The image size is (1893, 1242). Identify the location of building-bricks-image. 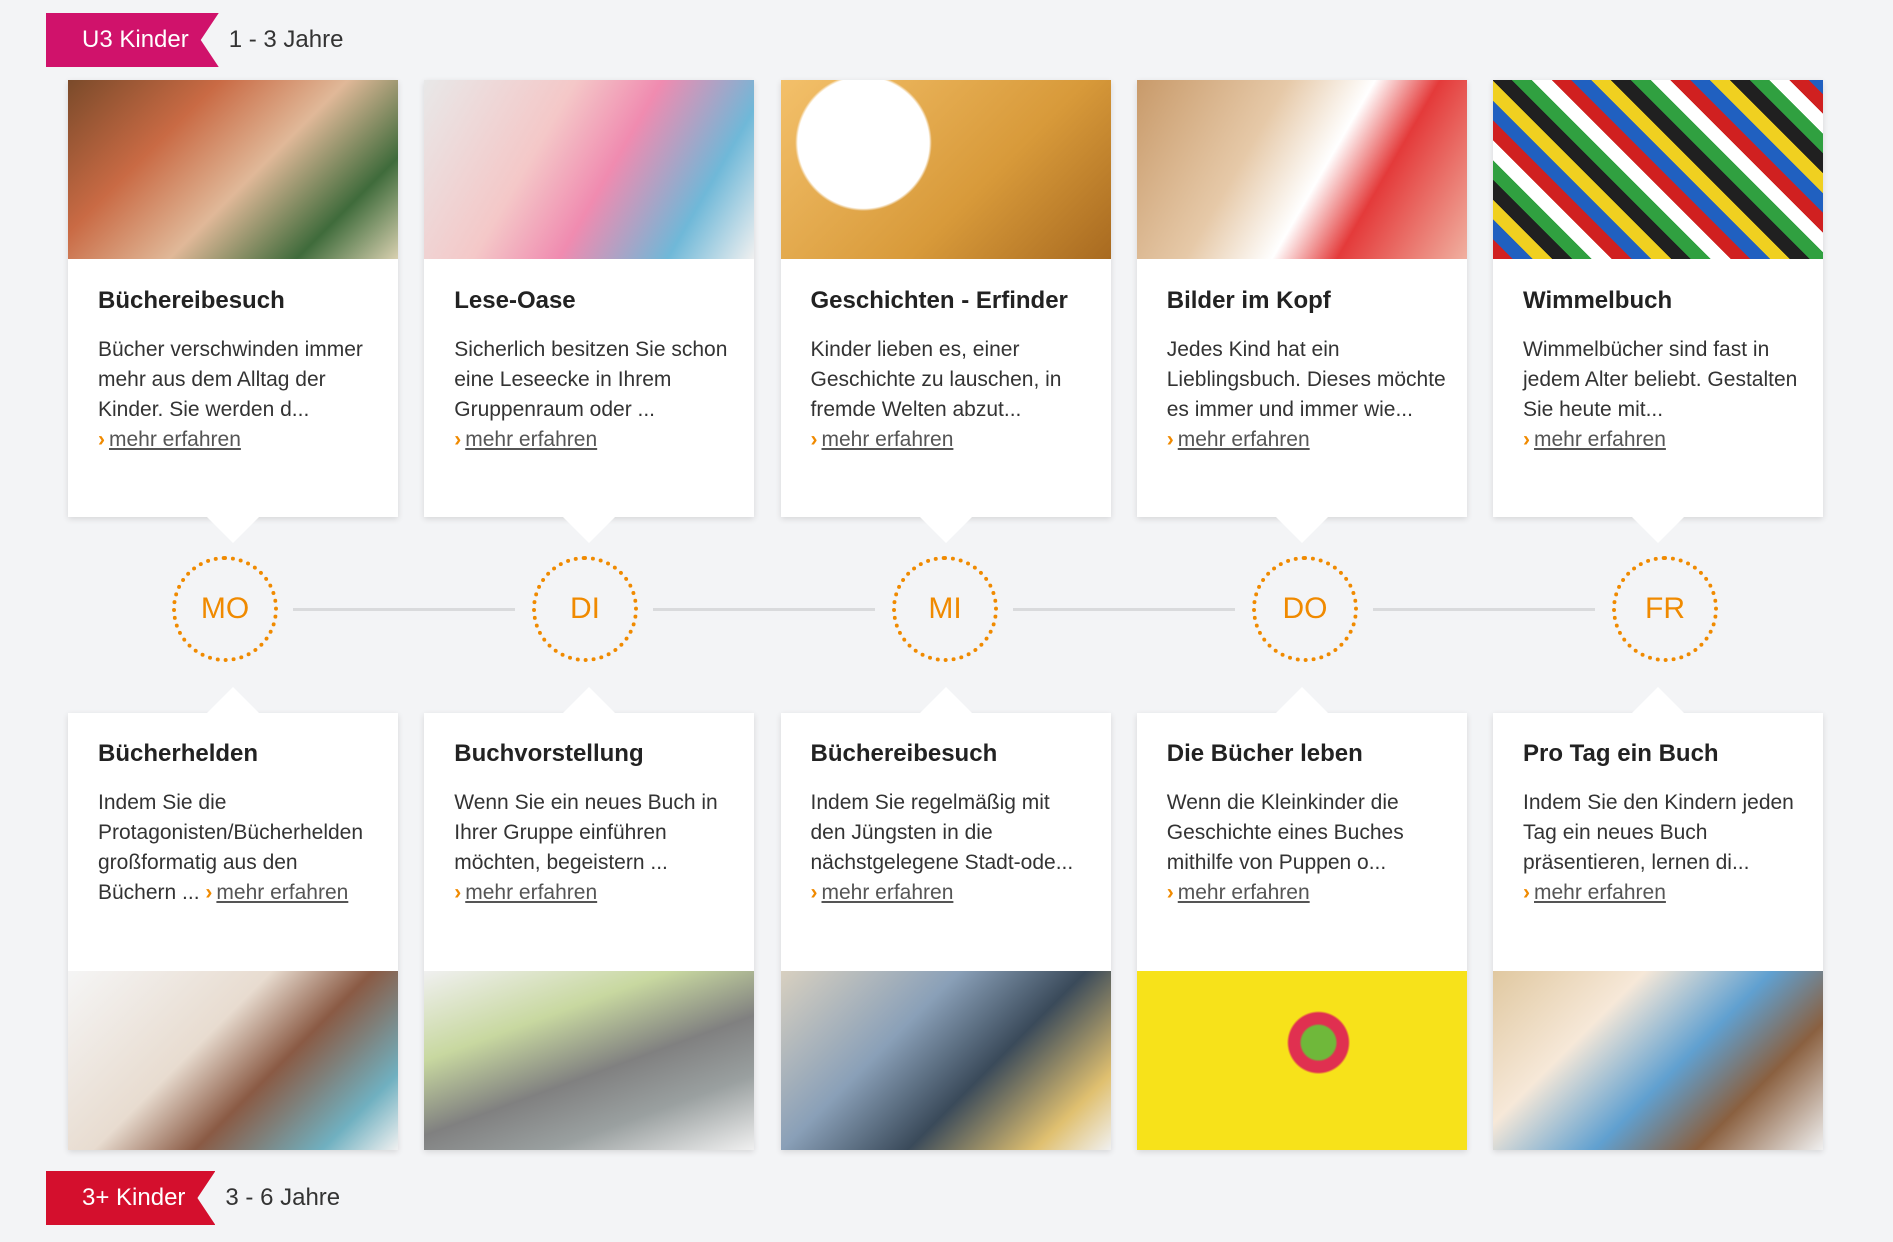
(1658, 169).